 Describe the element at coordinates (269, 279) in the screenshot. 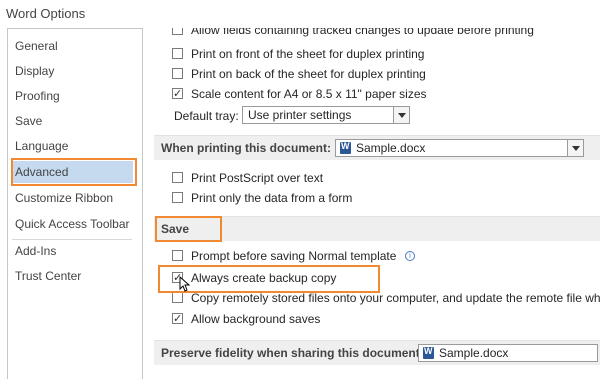

I see `backup-option-highlight-box` at that location.